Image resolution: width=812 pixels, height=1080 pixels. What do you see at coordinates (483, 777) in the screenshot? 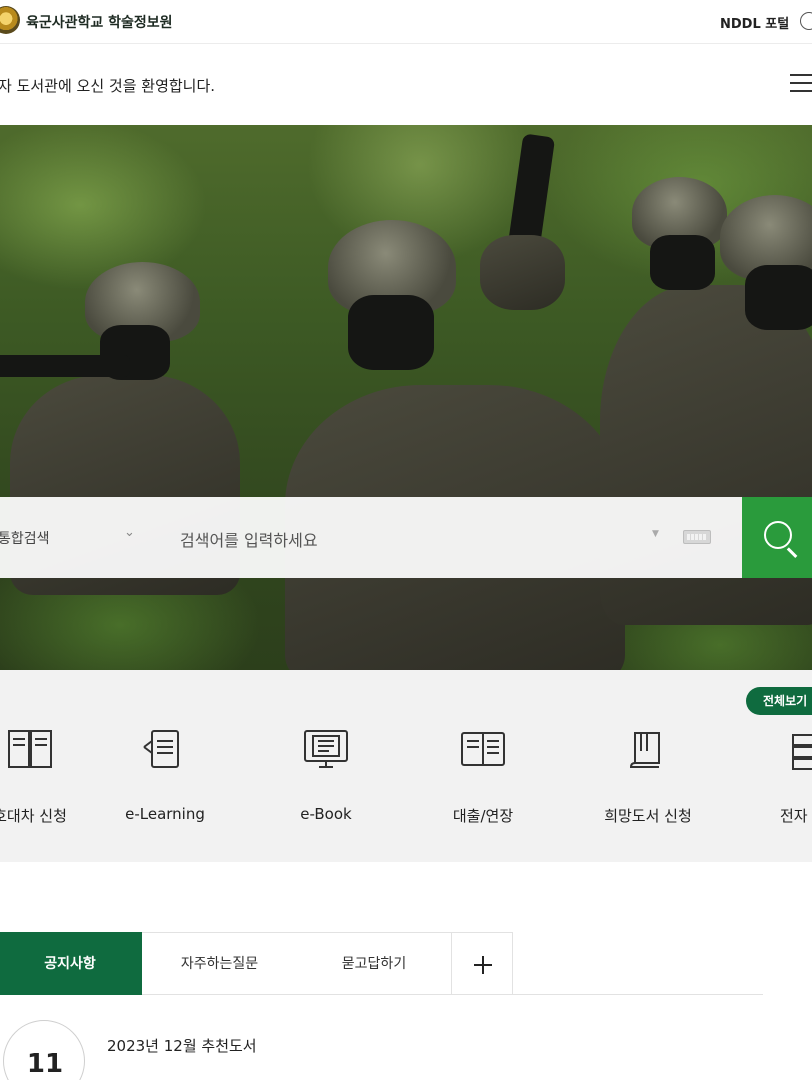
I see `quick-item-loan-renewal: 대출/연장` at bounding box center [483, 777].